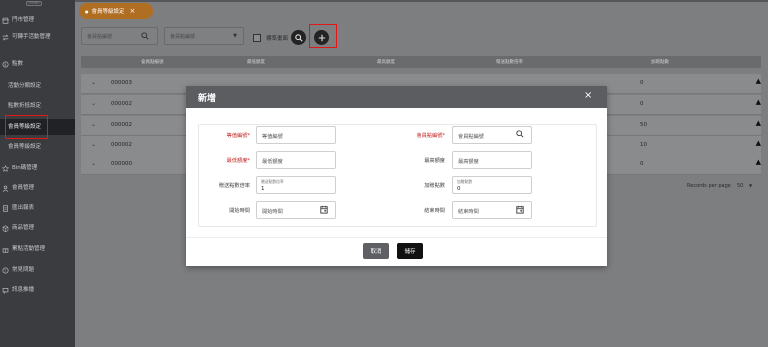 This screenshot has width=768, height=347. Describe the element at coordinates (133, 11) in the screenshot. I see `tab-close-icon: ×` at that location.